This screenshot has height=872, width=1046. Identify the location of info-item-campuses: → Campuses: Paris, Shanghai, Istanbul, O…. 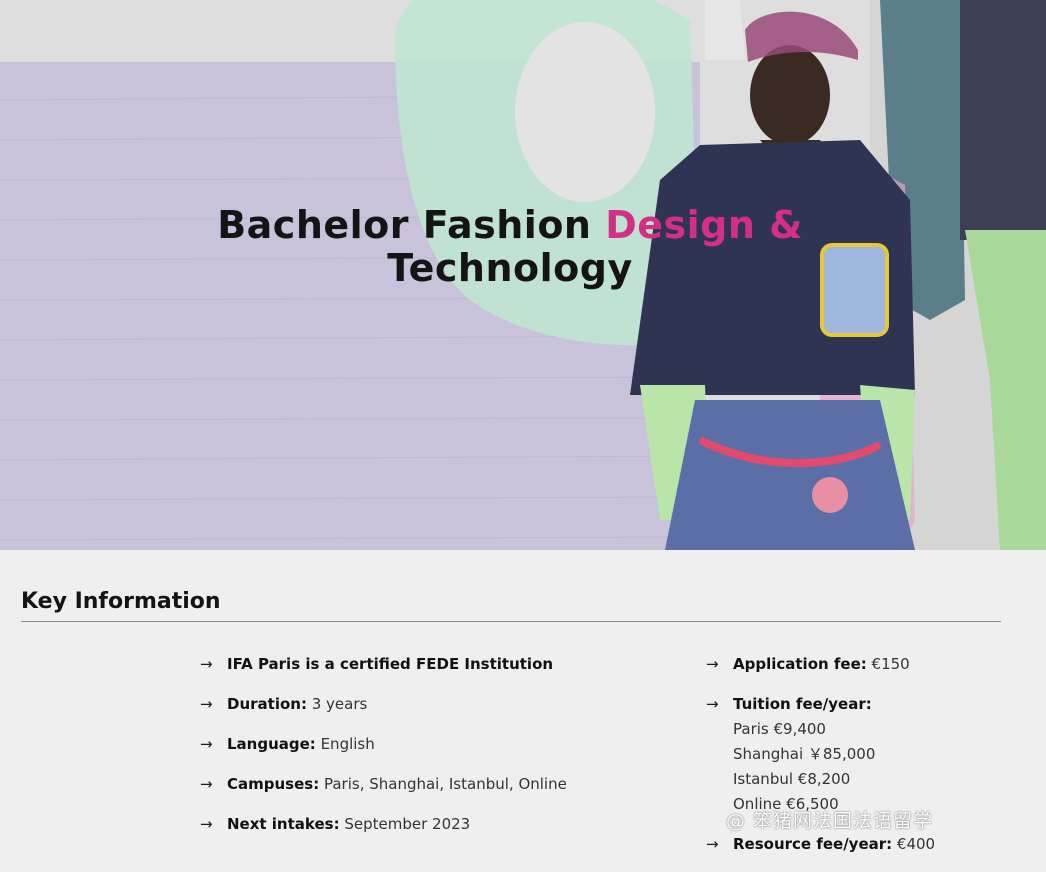
(430, 784).